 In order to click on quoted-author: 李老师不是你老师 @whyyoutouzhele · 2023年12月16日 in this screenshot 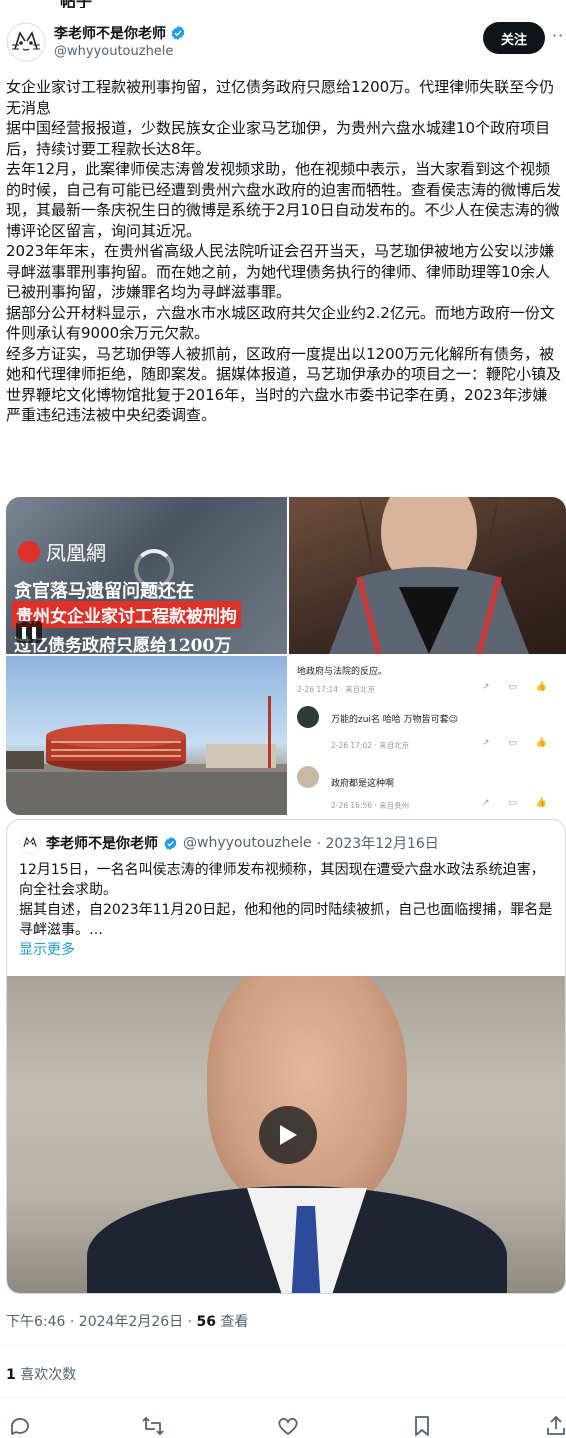, I will do `click(229, 843)`.